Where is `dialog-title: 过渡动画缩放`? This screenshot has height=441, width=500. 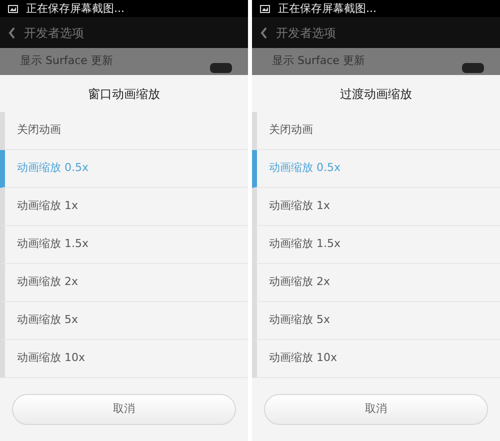 dialog-title: 过渡动画缩放 is located at coordinates (376, 94).